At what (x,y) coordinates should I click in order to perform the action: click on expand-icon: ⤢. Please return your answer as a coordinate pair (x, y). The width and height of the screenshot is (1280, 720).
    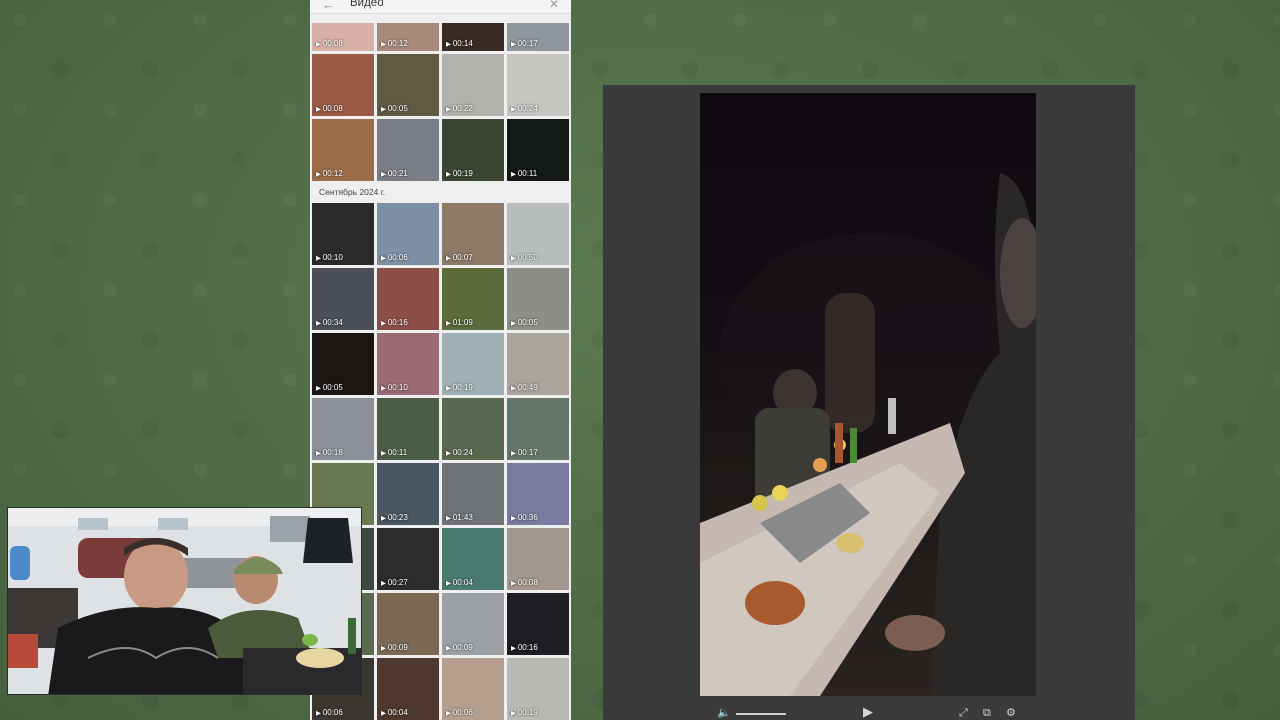
    Looking at the image, I should click on (963, 713).